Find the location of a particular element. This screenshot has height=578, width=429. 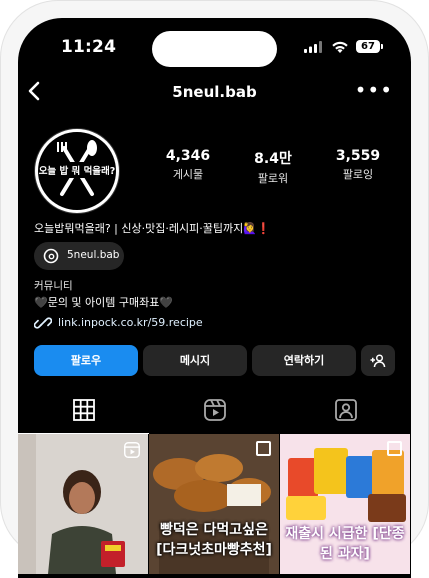

posts-label: 게시물 is located at coordinates (188, 174).